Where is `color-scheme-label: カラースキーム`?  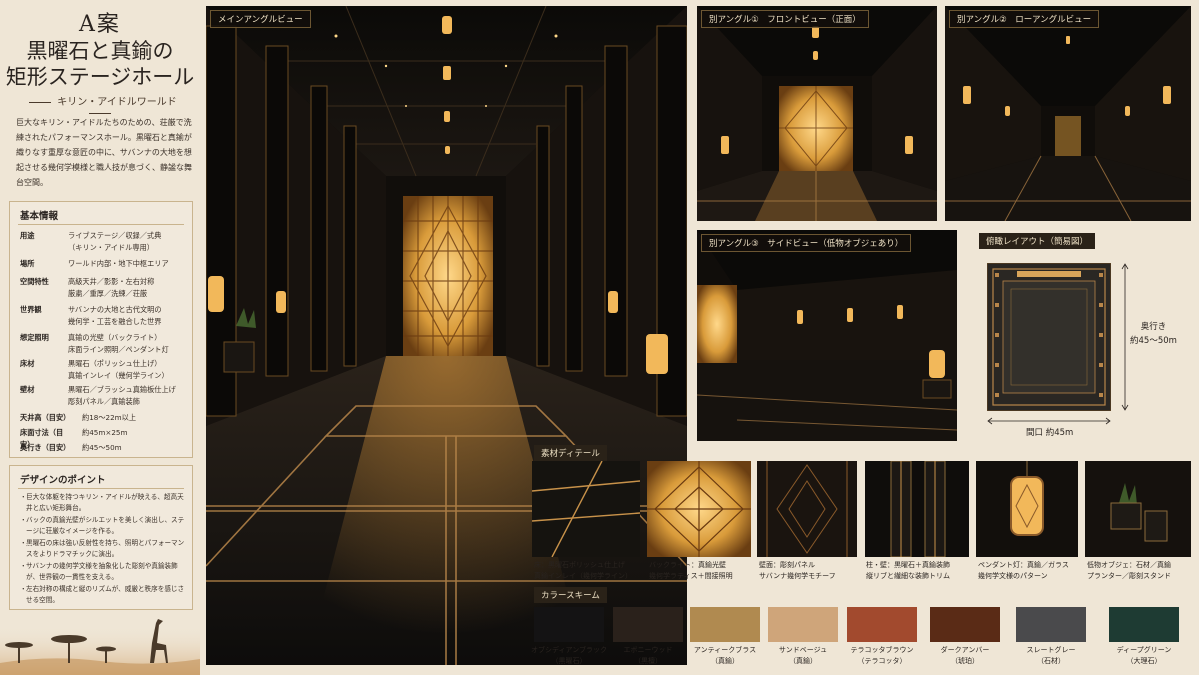
color-scheme-label: カラースキーム is located at coordinates (570, 595).